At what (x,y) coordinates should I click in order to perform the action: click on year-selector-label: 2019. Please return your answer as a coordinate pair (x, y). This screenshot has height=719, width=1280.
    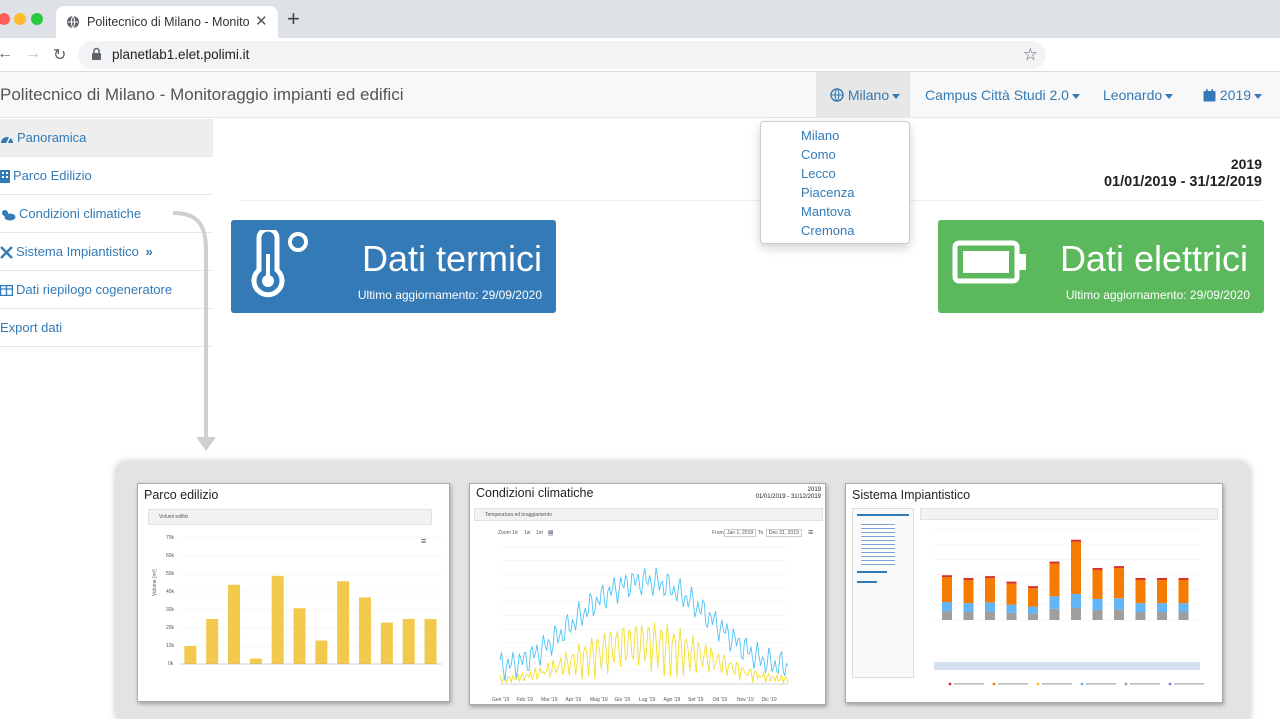
    Looking at the image, I should click on (1235, 95).